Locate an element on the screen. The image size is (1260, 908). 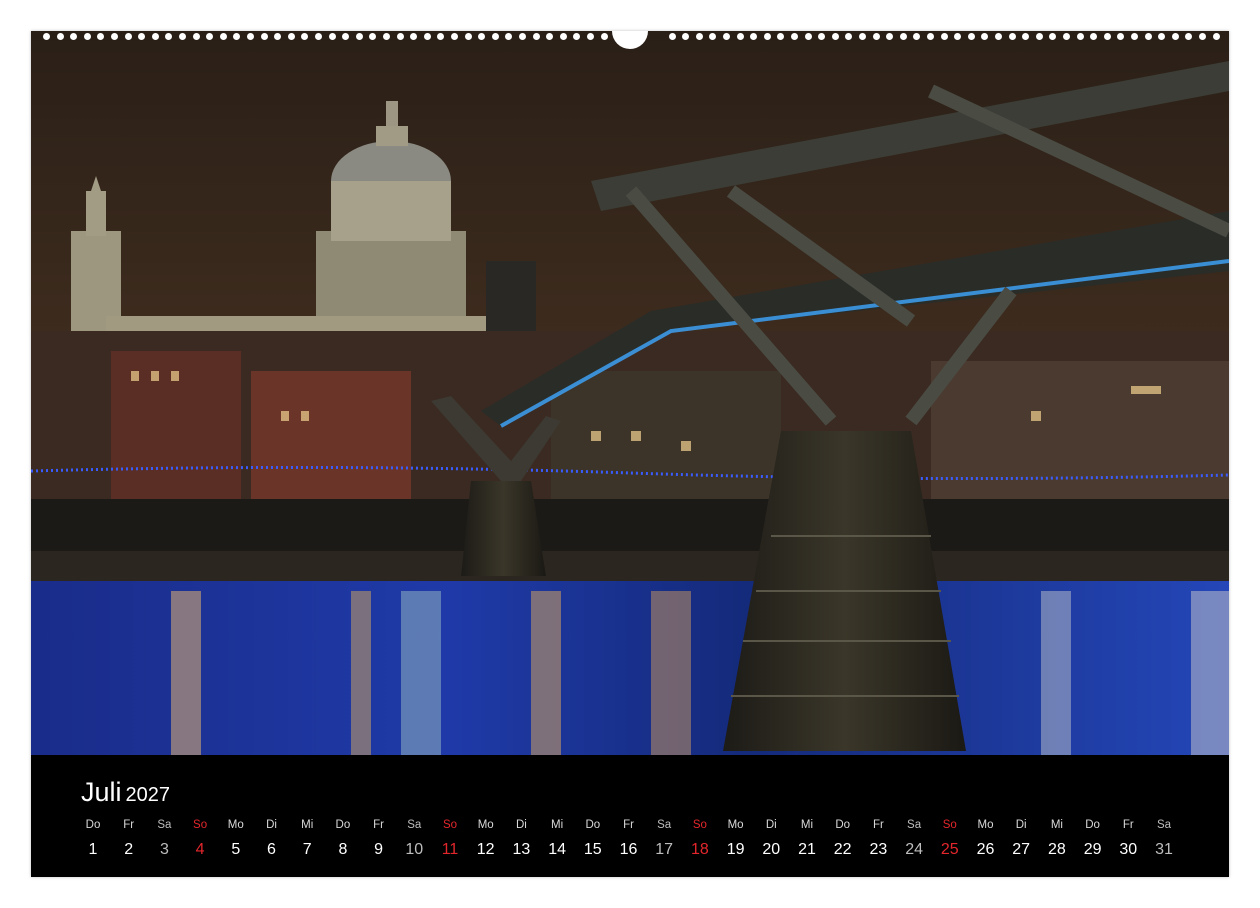
day-cell: Mi 7 is located at coordinates (307, 839).